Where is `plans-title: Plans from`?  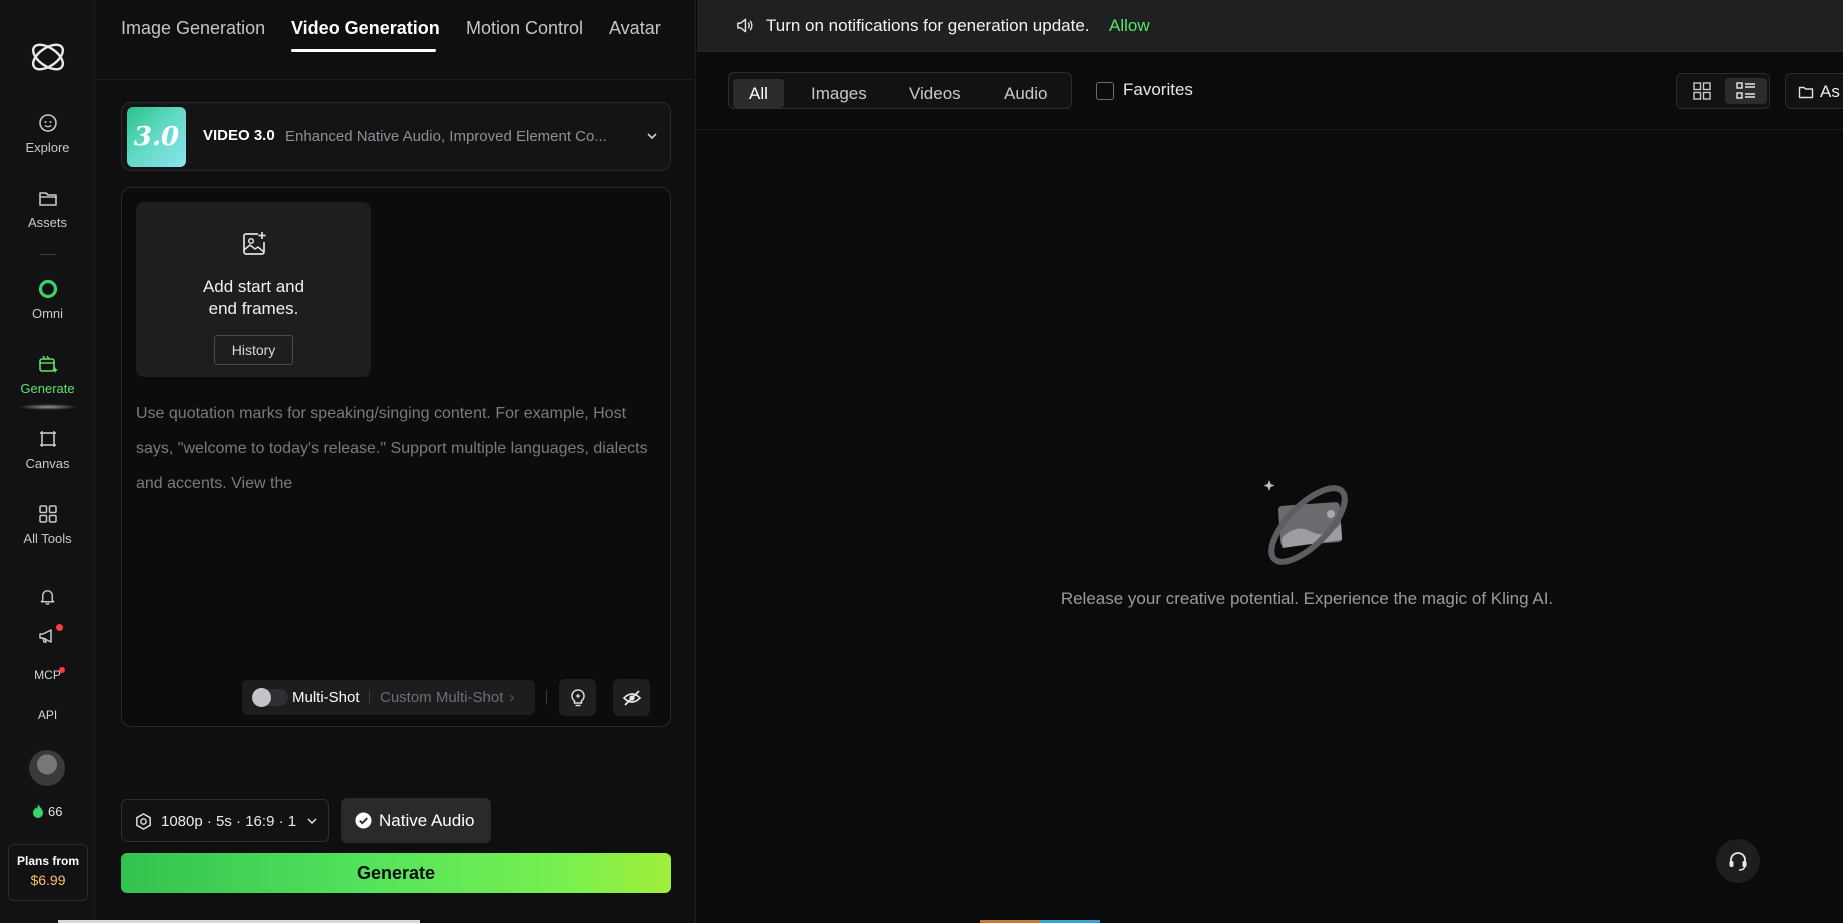 plans-title: Plans from is located at coordinates (47, 861).